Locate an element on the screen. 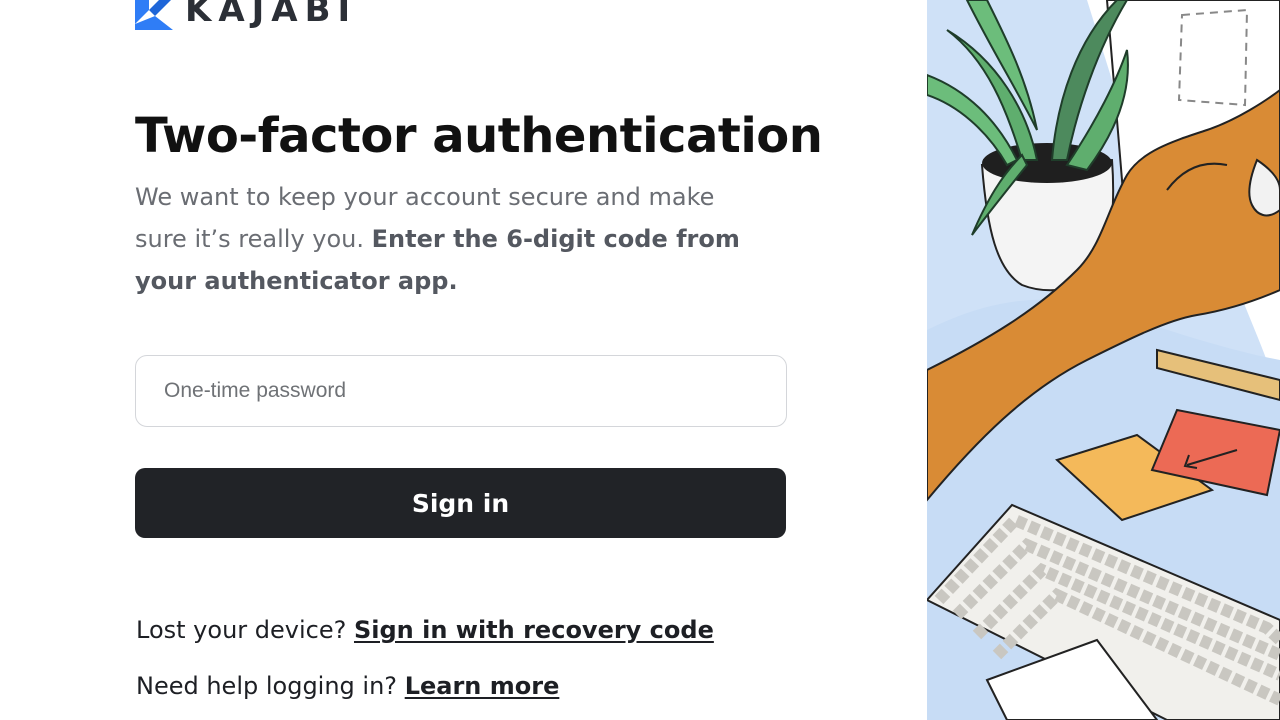 Image resolution: width=1280 pixels, height=720 pixels. kajabi-logo: KAJABI is located at coordinates (246, 15).